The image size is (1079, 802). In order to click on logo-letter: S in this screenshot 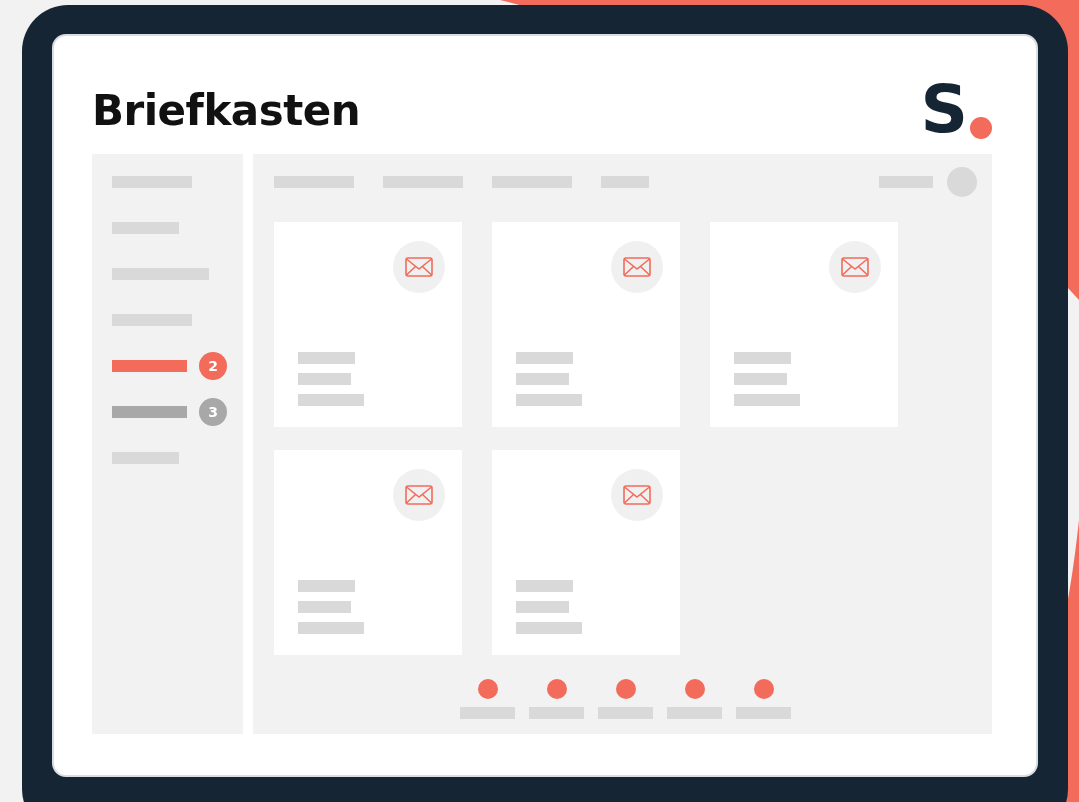, I will do `click(944, 110)`.